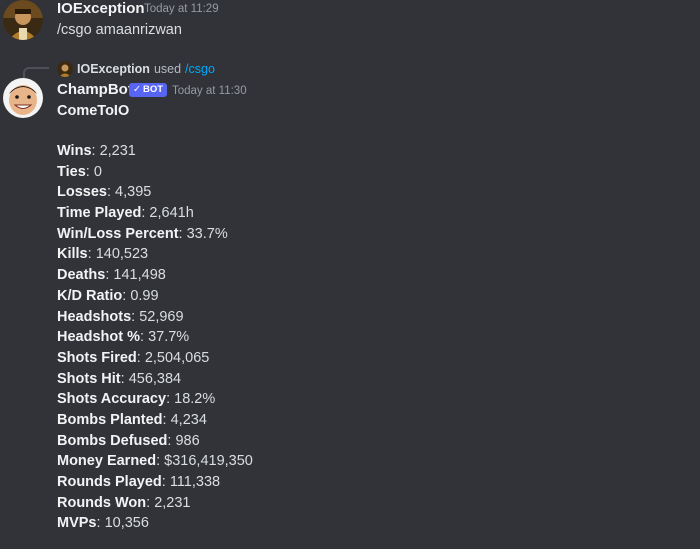 This screenshot has height=549, width=700. Describe the element at coordinates (195, 399) in the screenshot. I see `stat-value: 18.2%` at that location.